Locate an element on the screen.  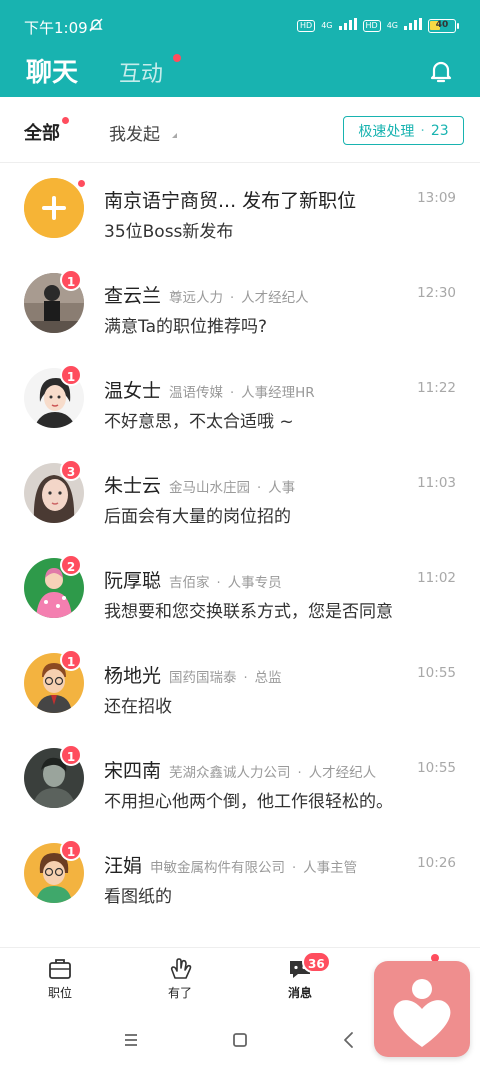
contact-name: 朱士云 is located at coordinates (133, 485).